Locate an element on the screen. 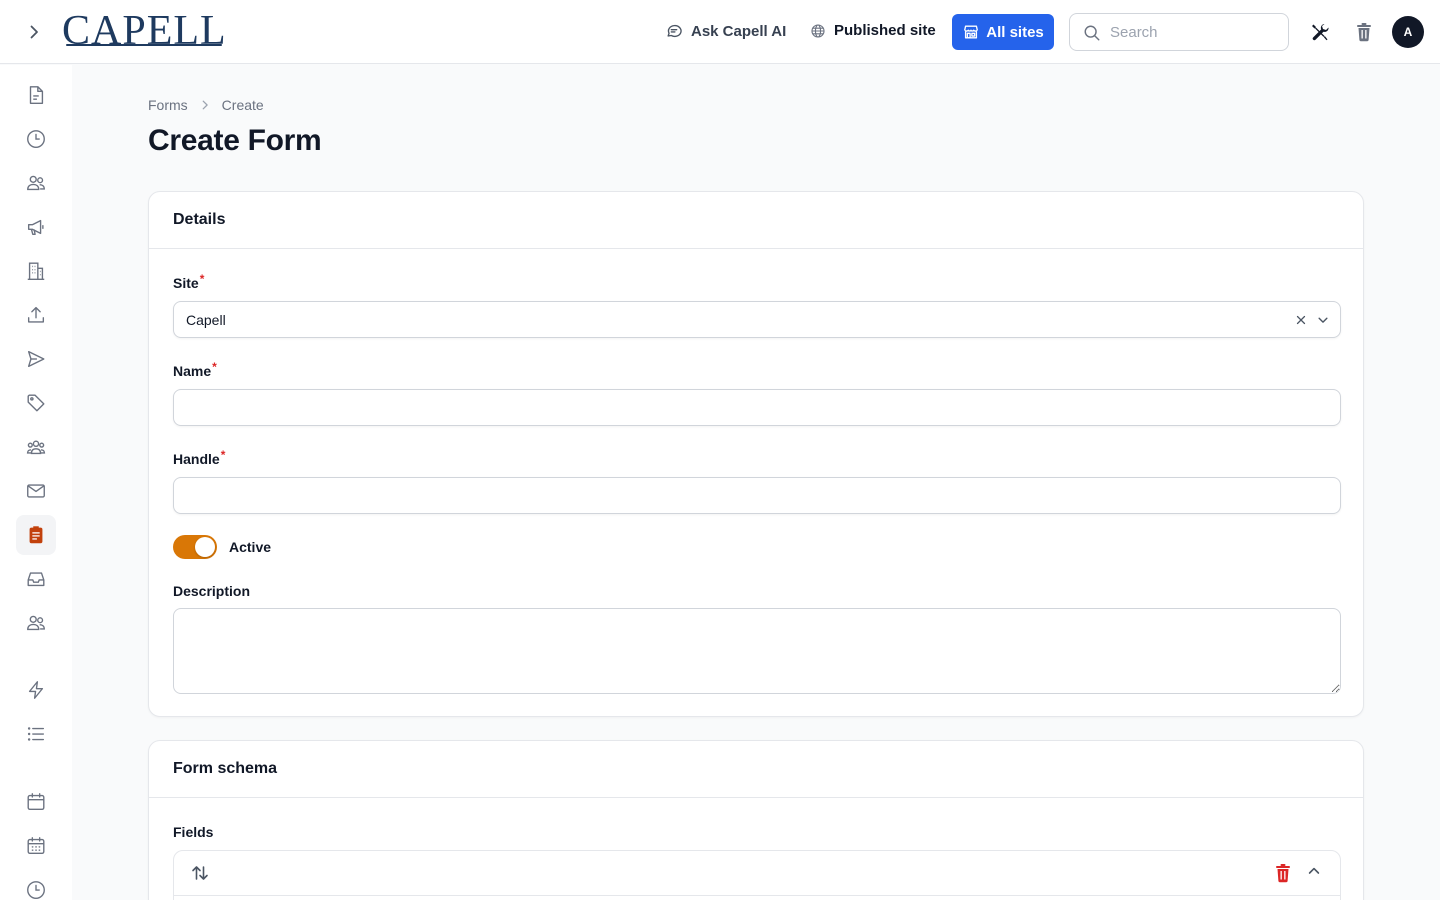  site-dropdown-toggle is located at coordinates (1323, 322).